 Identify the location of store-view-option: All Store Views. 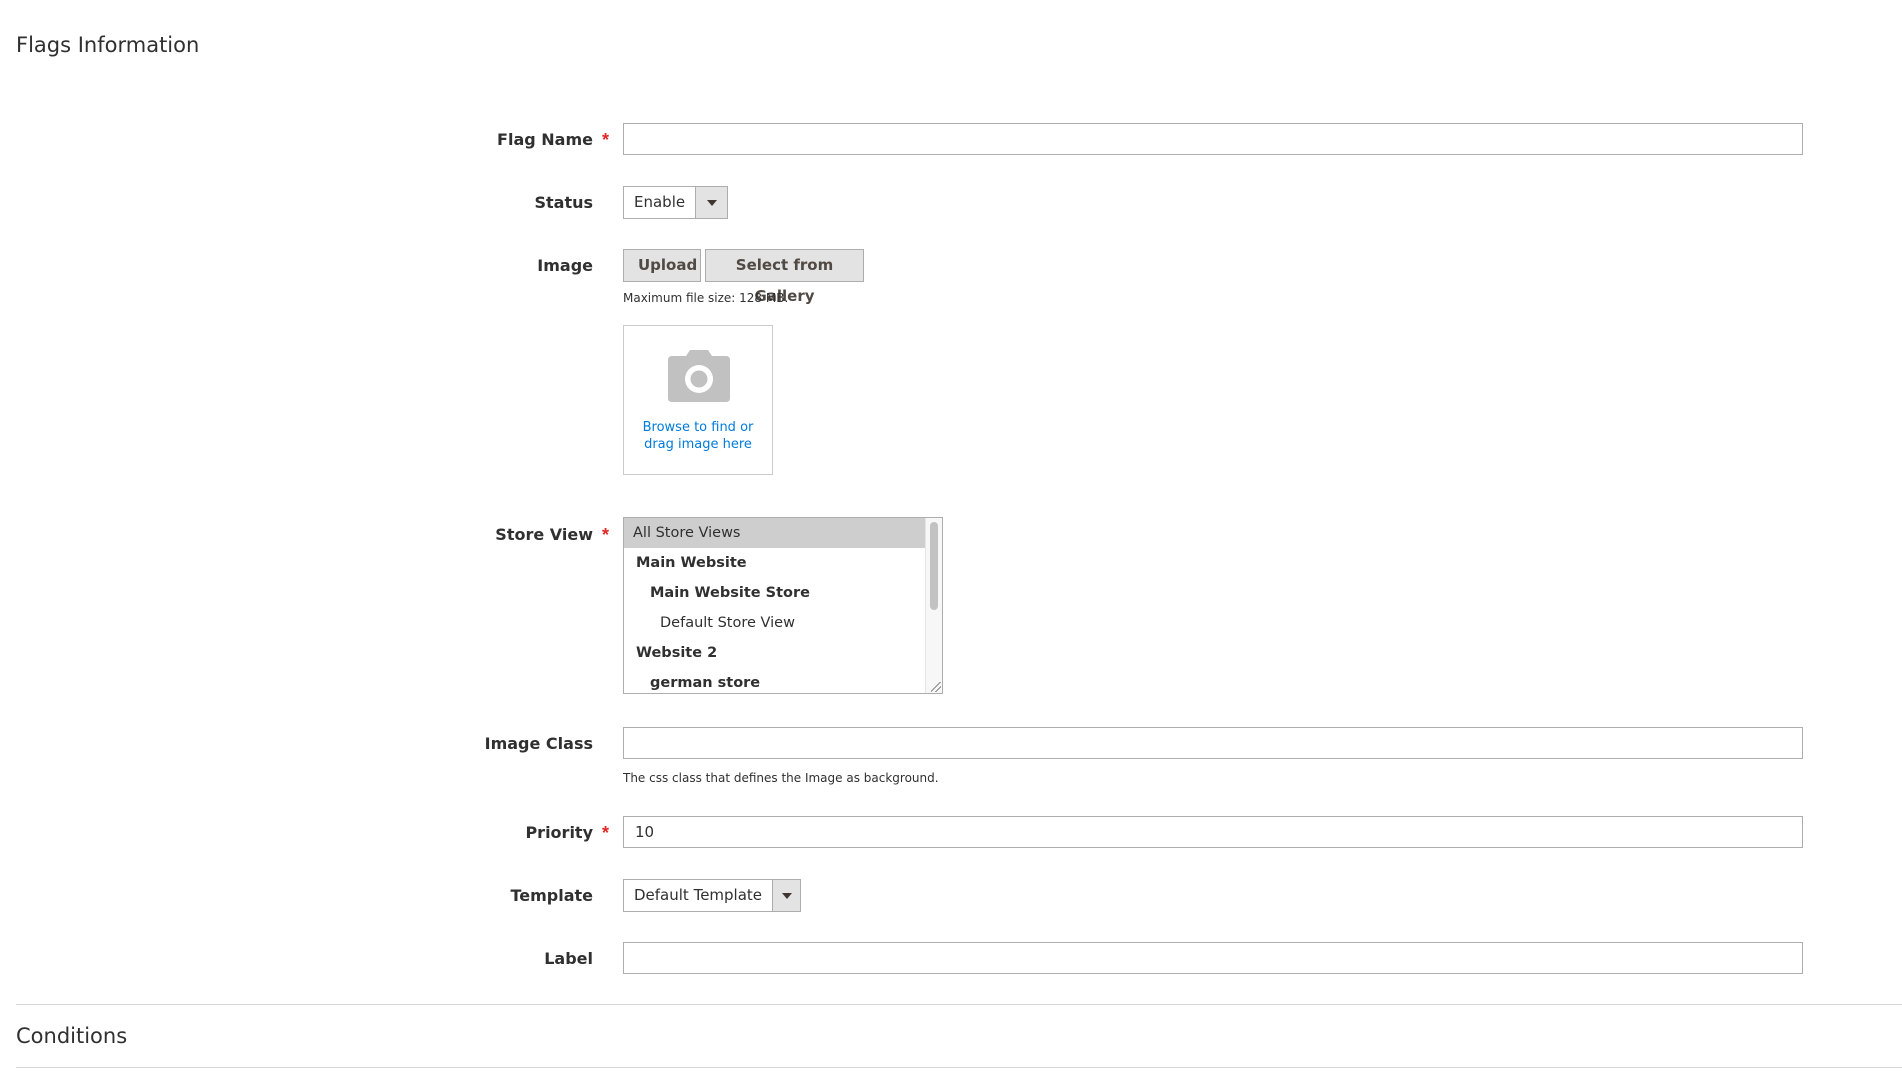
(775, 533).